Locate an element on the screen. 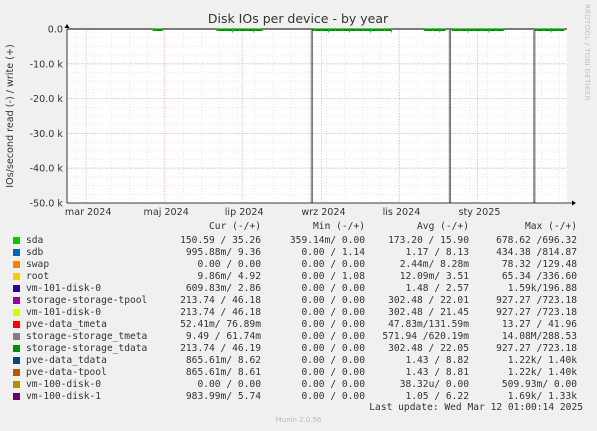 The image size is (597, 431). legend-value-max: 78.32 /129.48 is located at coordinates (539, 264).